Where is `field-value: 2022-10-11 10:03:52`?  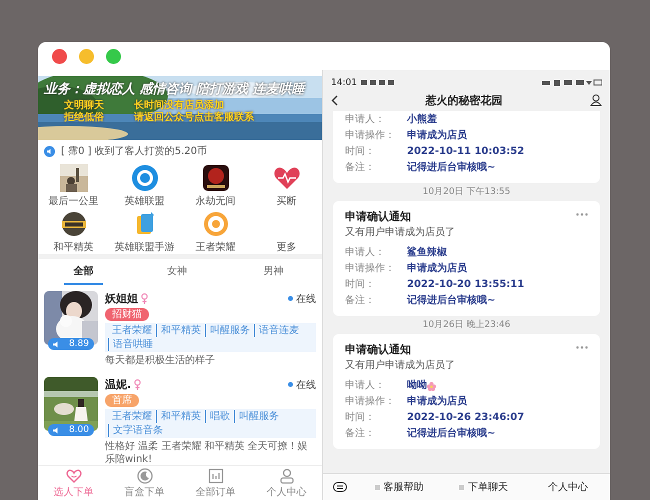 field-value: 2022-10-11 10:03:52 is located at coordinates (465, 152).